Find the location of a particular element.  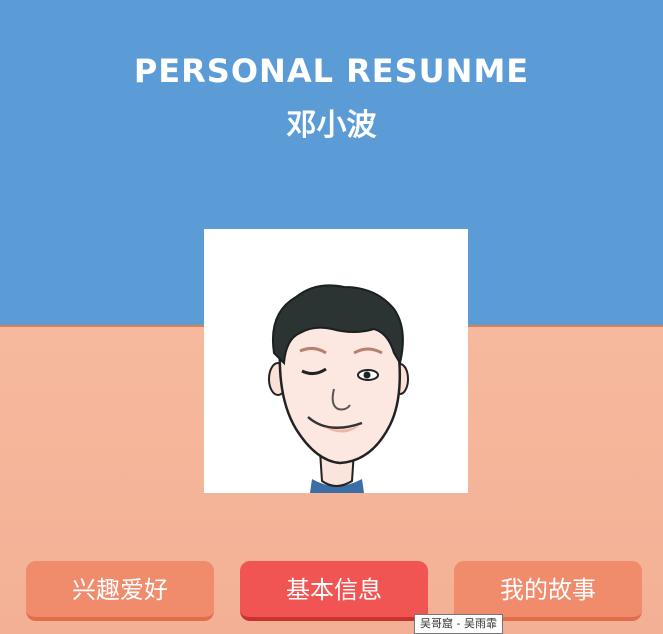

owner-name: 邓小波 is located at coordinates (331, 125).